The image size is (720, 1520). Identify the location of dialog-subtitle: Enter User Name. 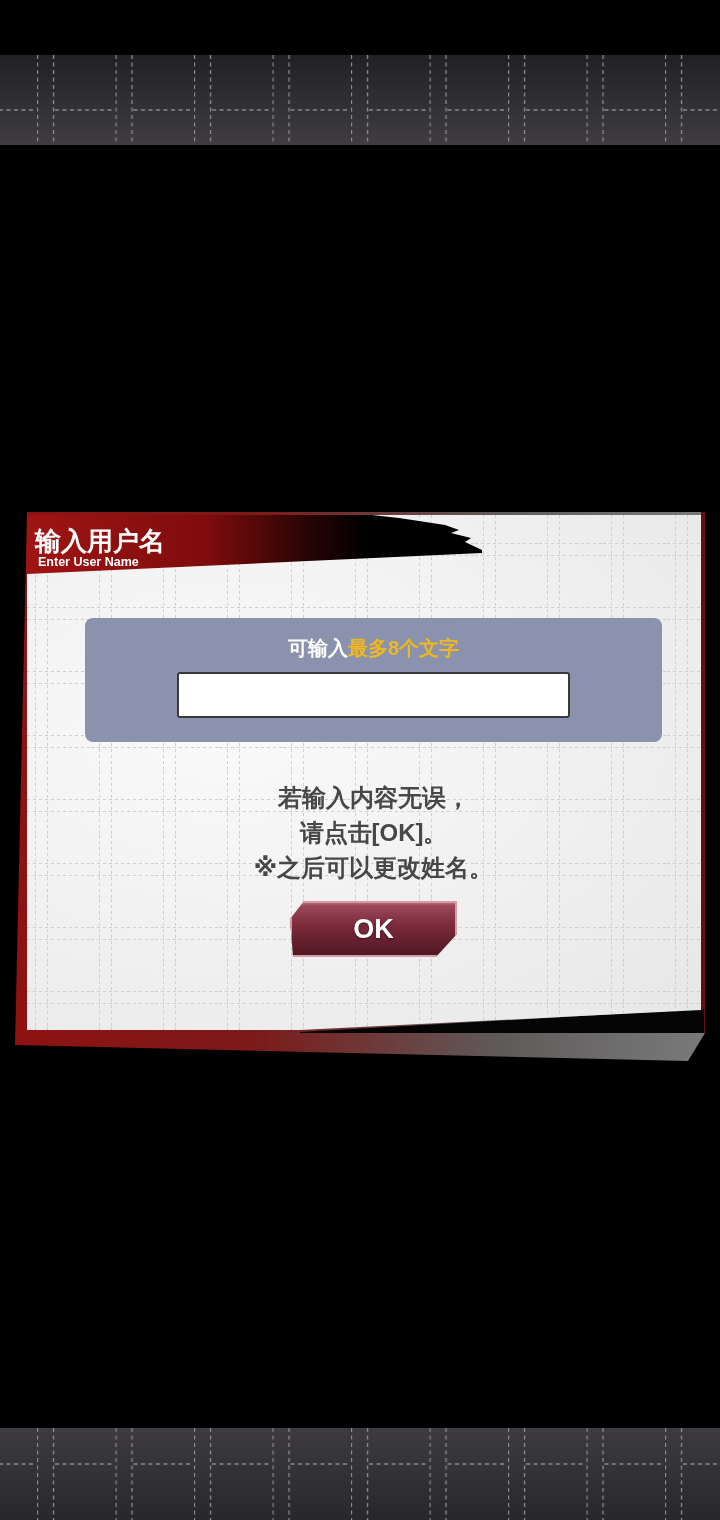
(88, 562).